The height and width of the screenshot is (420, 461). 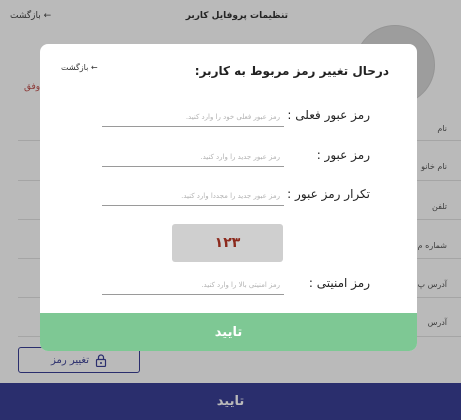 I want to click on repeat-password-row: تکرار رمز عبور :, so click(x=228, y=198).